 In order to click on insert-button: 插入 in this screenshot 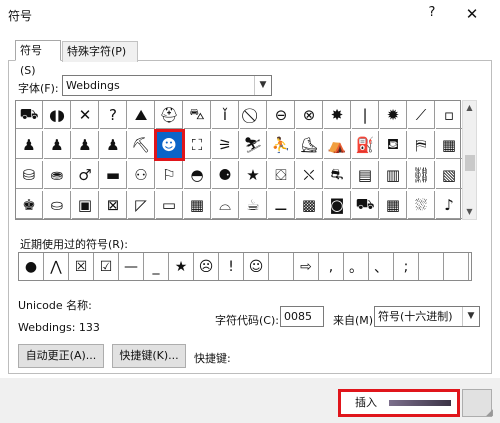, I will do `click(399, 403)`.